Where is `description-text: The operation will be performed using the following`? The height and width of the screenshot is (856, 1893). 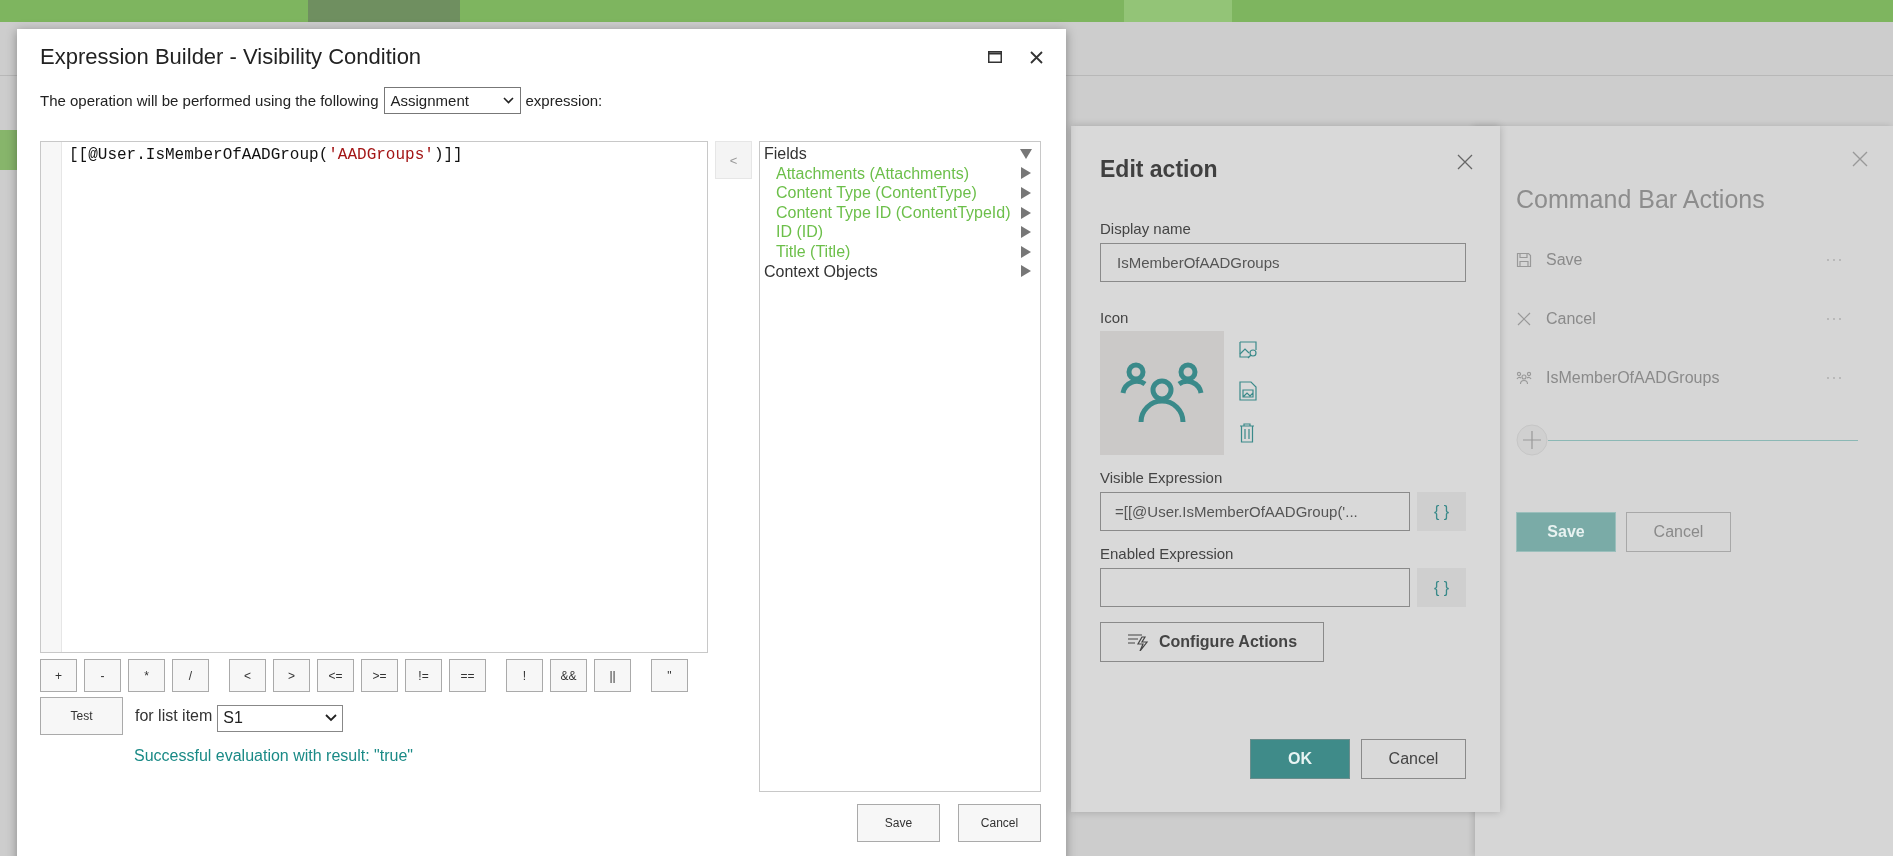 description-text: The operation will be performed using the following is located at coordinates (209, 100).